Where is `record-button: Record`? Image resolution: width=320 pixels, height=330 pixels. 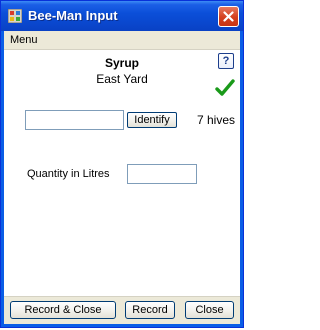
record-button: Record is located at coordinates (150, 310).